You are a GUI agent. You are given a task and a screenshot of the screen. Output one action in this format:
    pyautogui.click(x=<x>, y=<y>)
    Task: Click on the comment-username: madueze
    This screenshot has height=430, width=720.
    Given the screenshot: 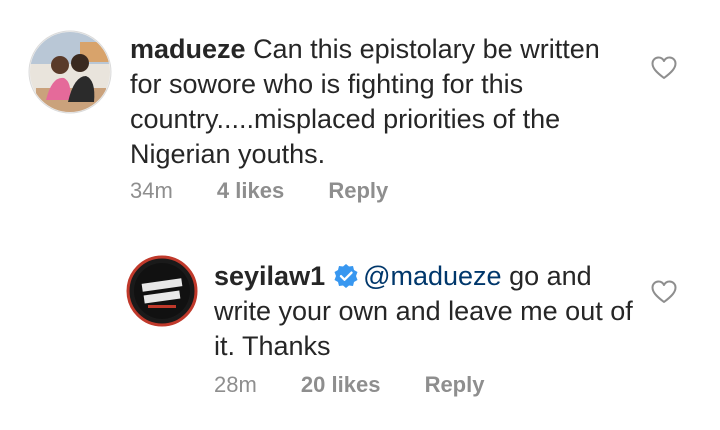 What is the action you would take?
    pyautogui.click(x=188, y=49)
    